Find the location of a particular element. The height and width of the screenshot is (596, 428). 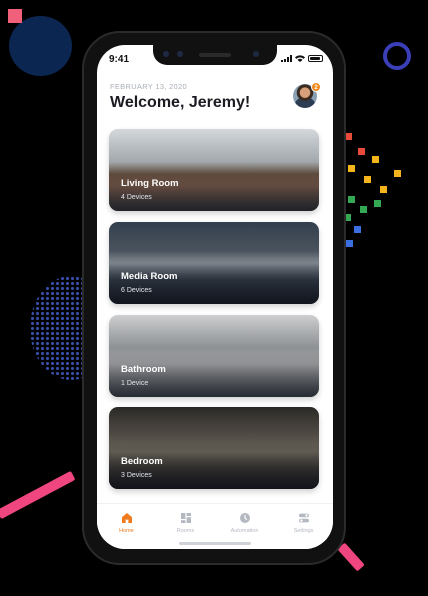

decor-square is located at coordinates (15, 16).